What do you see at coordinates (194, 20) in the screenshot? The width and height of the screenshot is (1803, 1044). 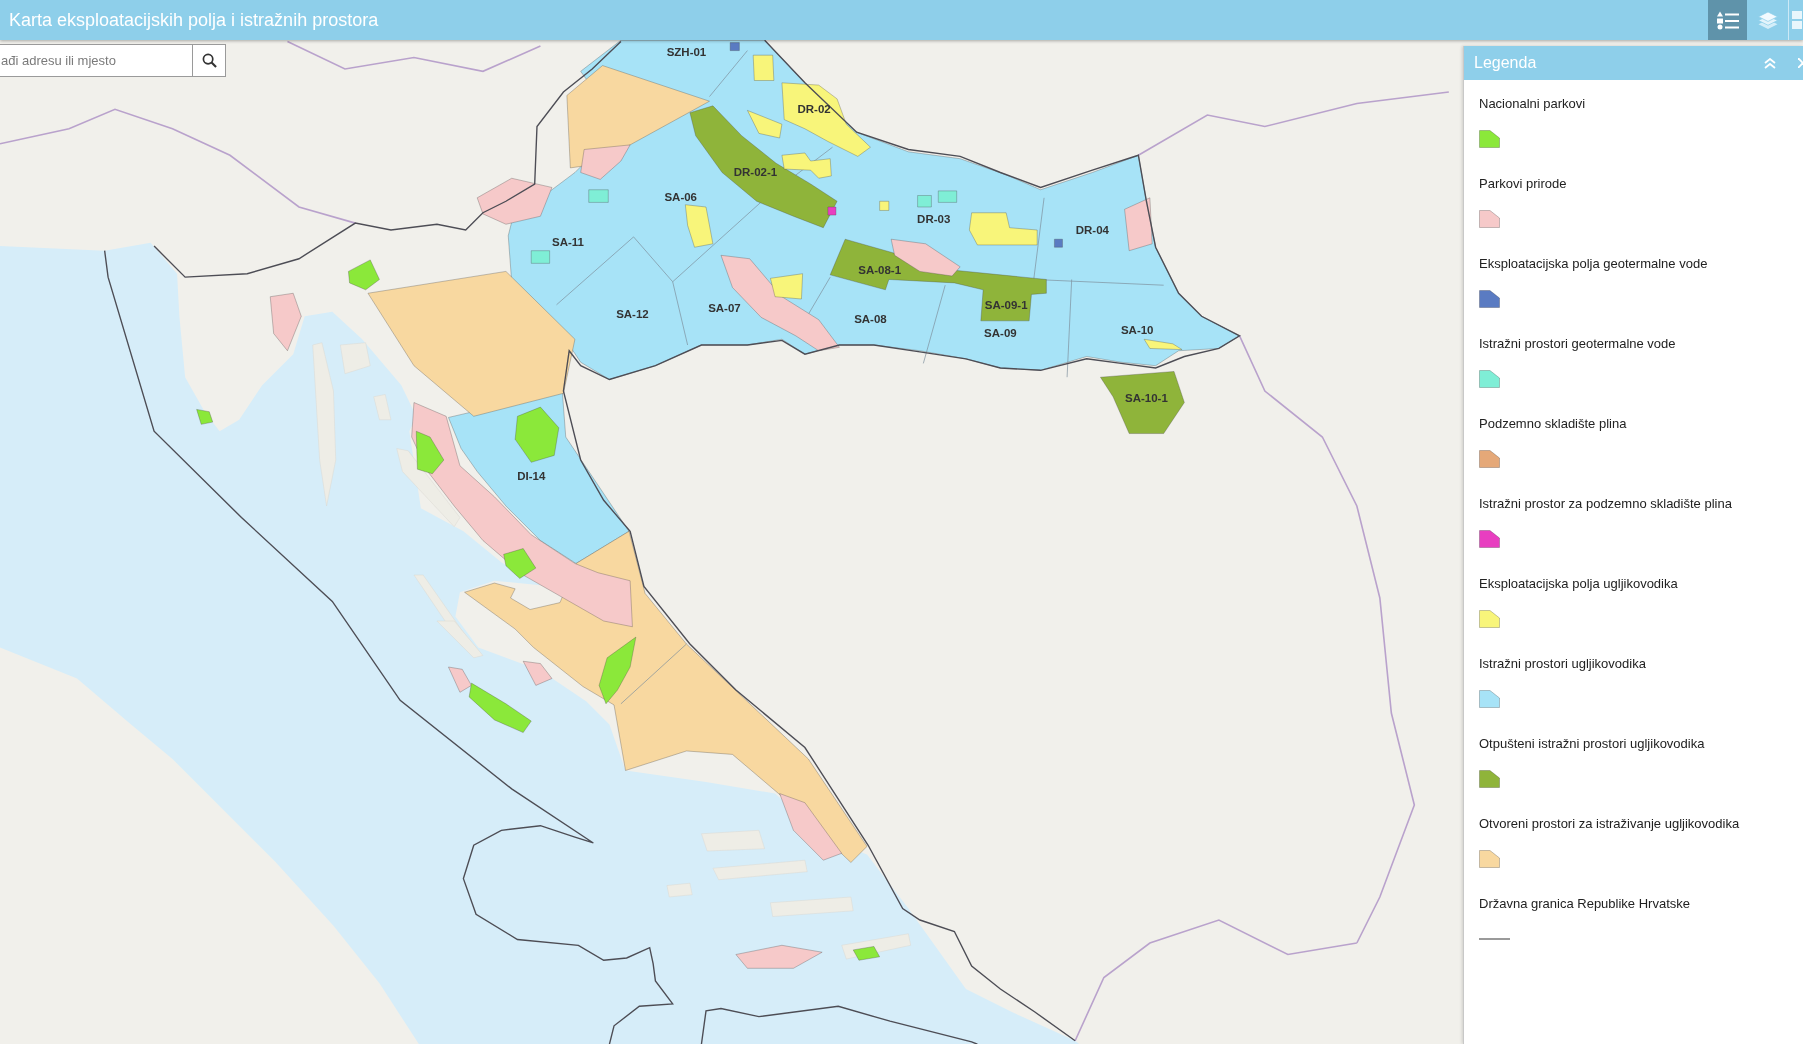 I see `app-title: Karta eksploatacijskih polja i istražnih prostora` at bounding box center [194, 20].